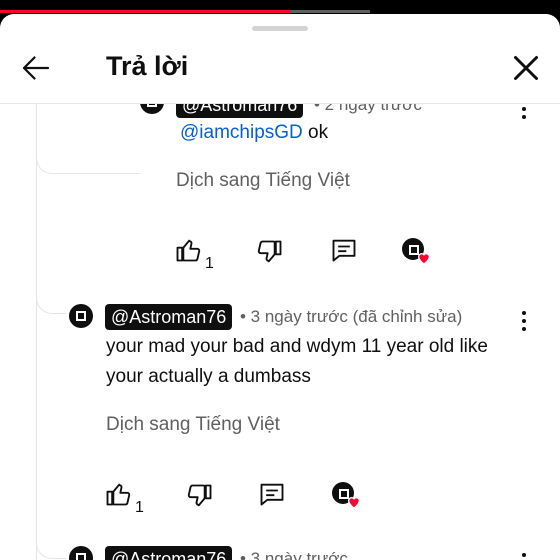  What do you see at coordinates (241, 132) in the screenshot?
I see `mention-link: @iamchipsGD` at bounding box center [241, 132].